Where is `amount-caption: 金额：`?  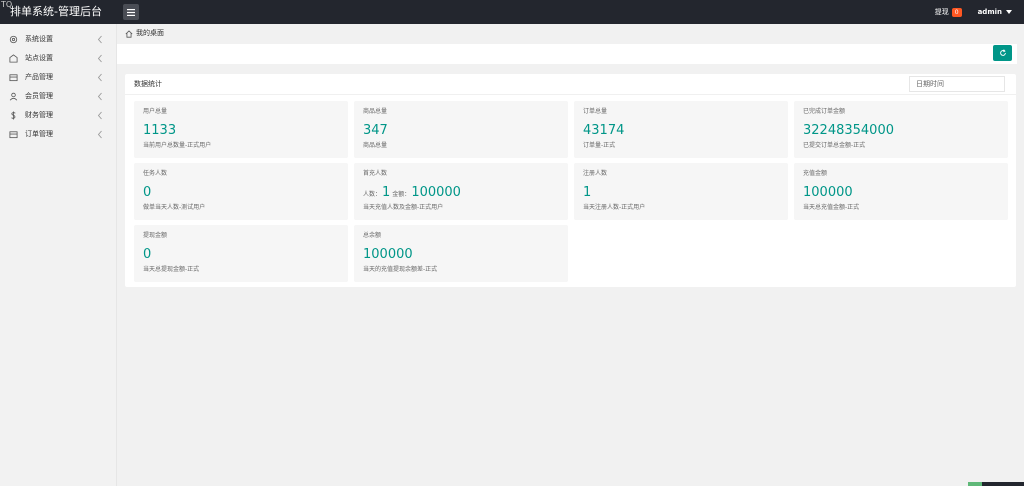 amount-caption: 金额： is located at coordinates (401, 194).